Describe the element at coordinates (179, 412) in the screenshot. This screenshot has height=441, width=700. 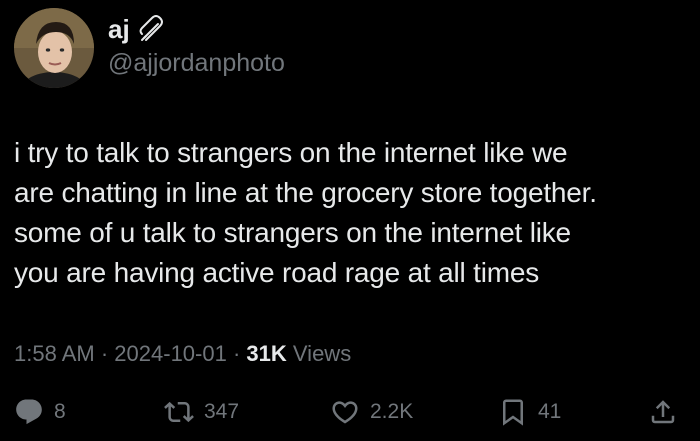
I see `repost-arrows-icon` at that location.